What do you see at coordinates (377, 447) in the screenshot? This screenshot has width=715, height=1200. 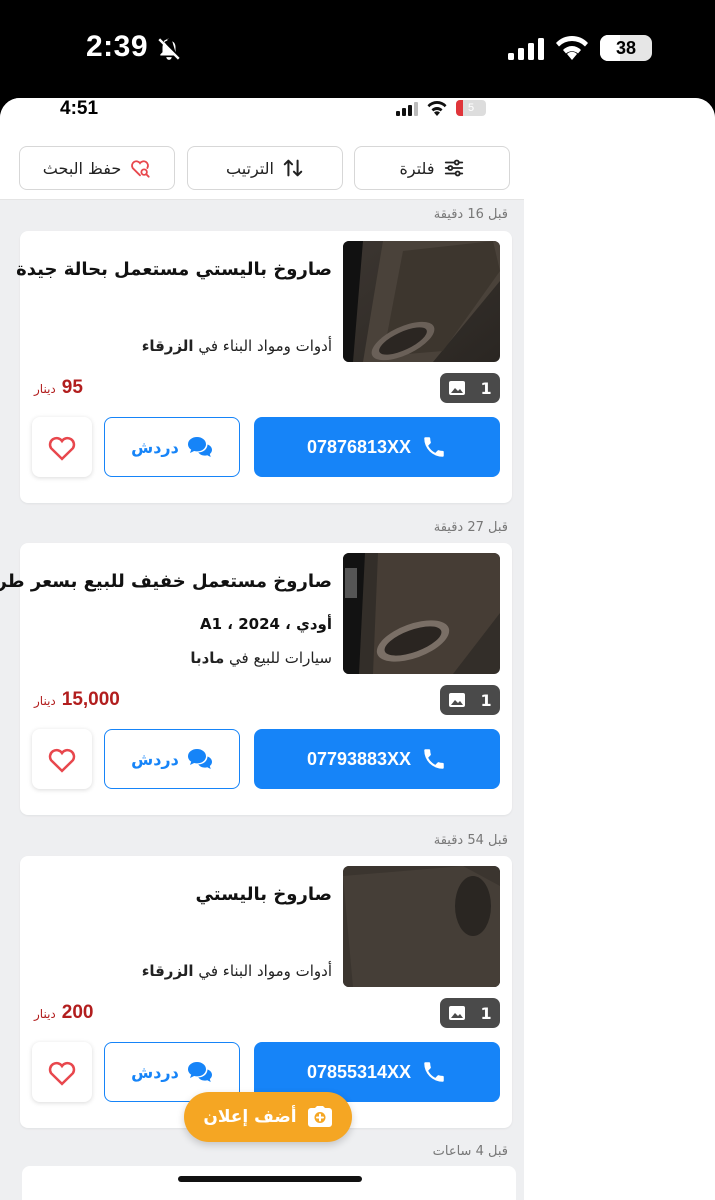 I see `call-button: 07876813XX` at bounding box center [377, 447].